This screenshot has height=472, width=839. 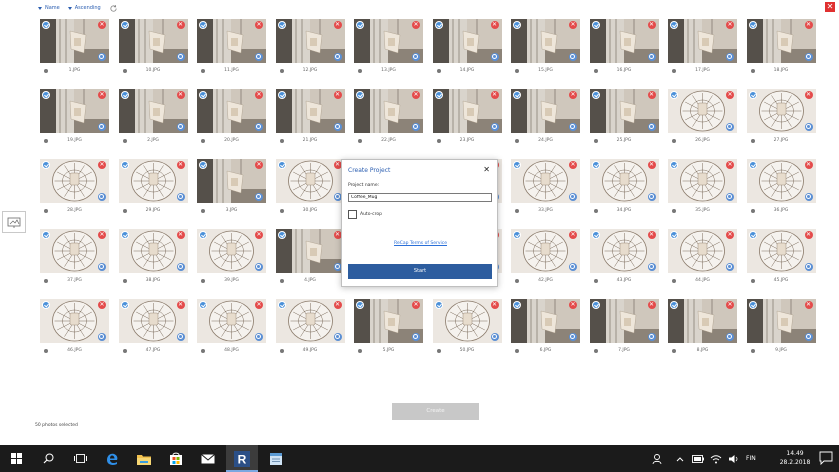 What do you see at coordinates (680, 459) in the screenshot?
I see `chevron-up-icon` at bounding box center [680, 459].